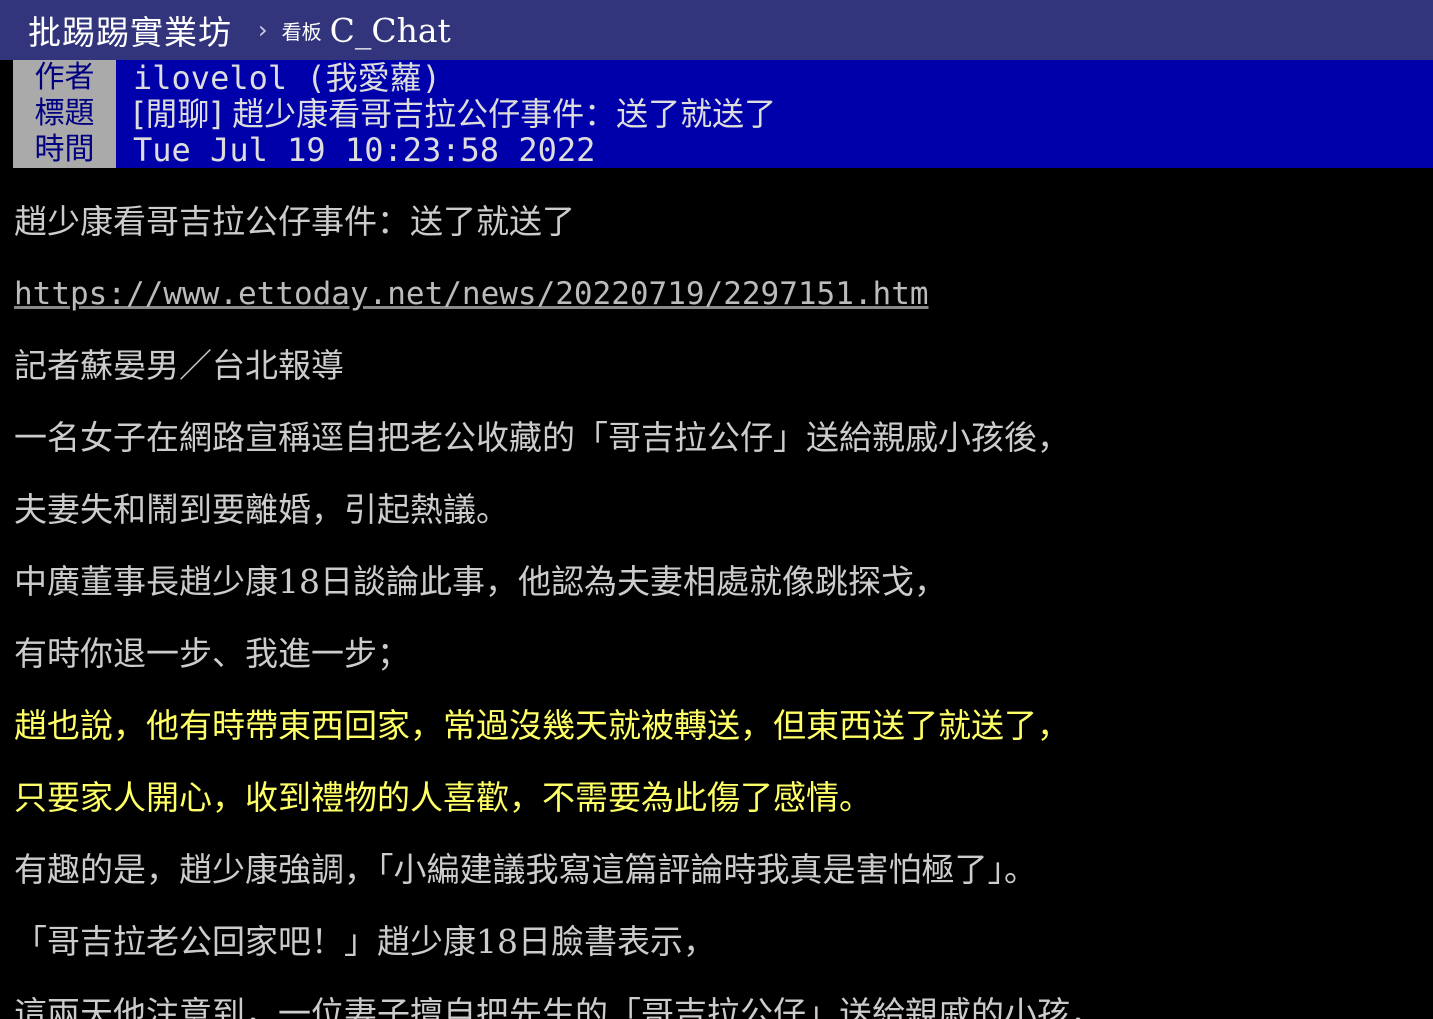 The width and height of the screenshot is (1433, 1019). Describe the element at coordinates (64, 78) in the screenshot. I see `author-label: 作者` at that location.